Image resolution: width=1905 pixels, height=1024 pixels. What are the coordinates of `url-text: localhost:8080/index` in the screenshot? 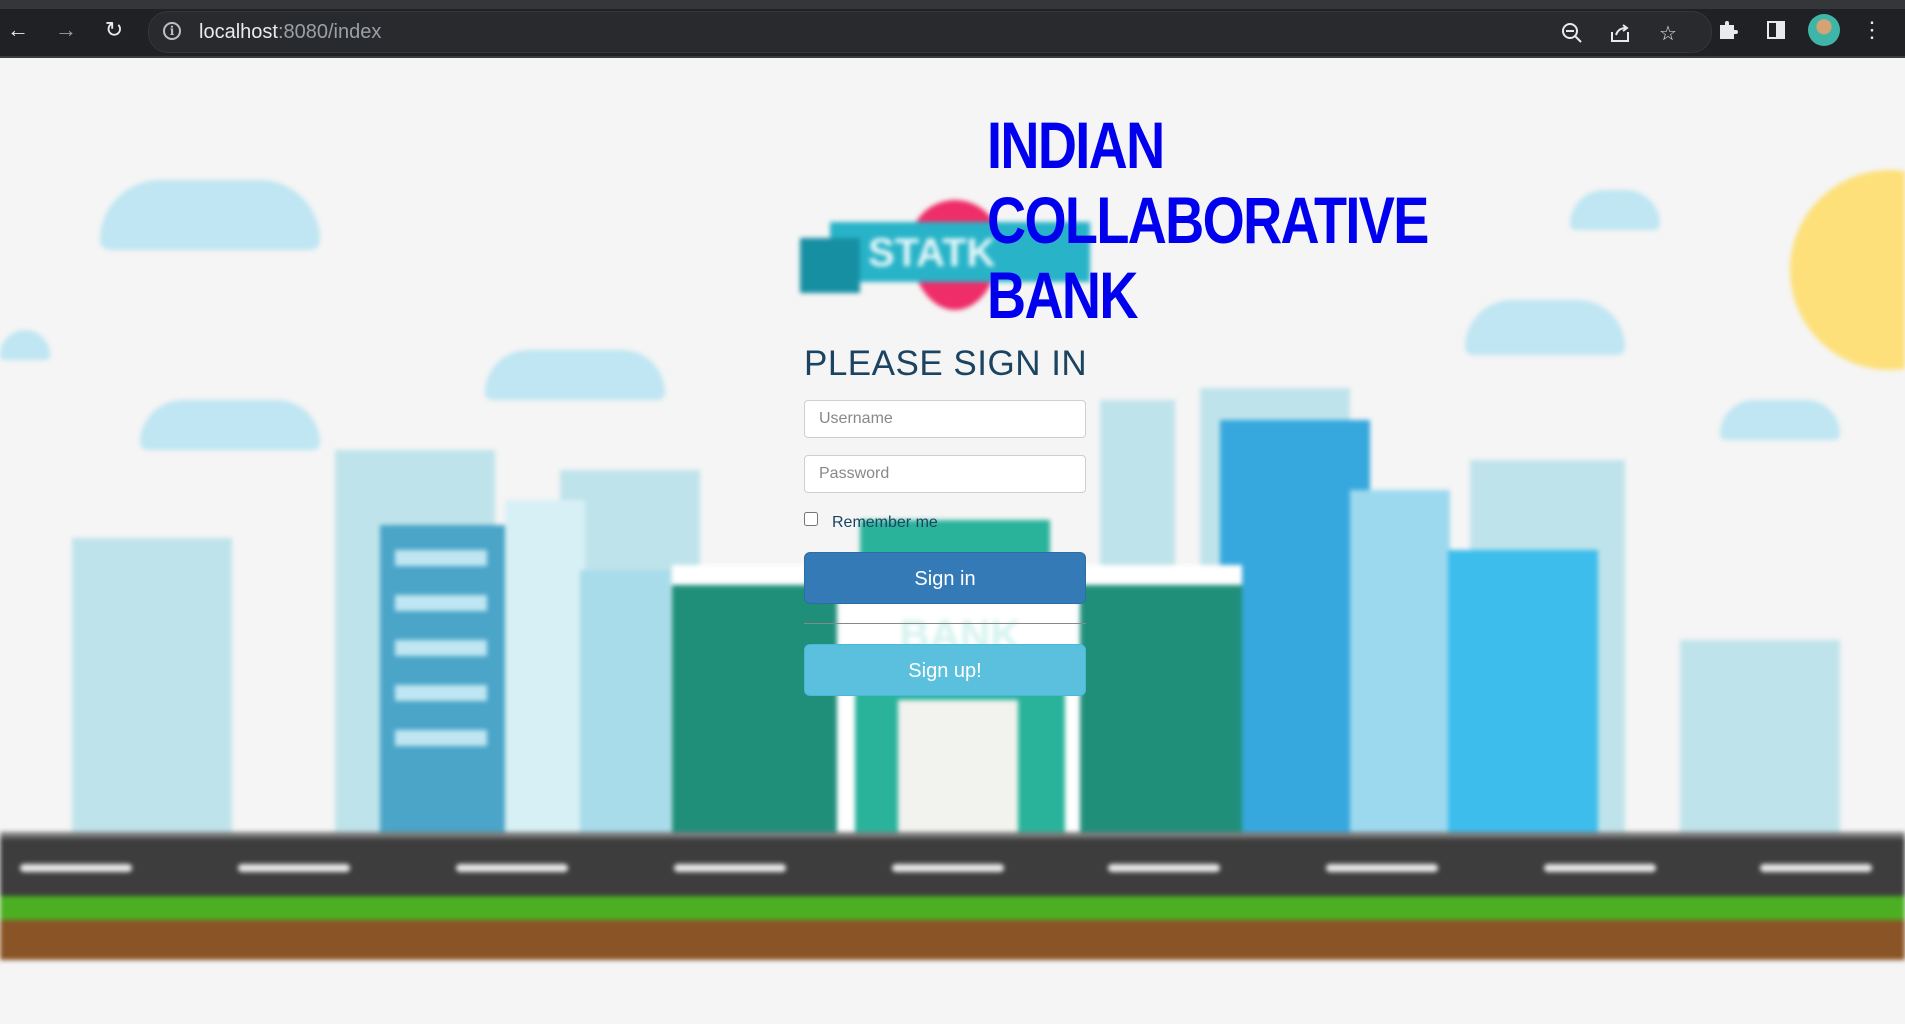 It's located at (290, 32).